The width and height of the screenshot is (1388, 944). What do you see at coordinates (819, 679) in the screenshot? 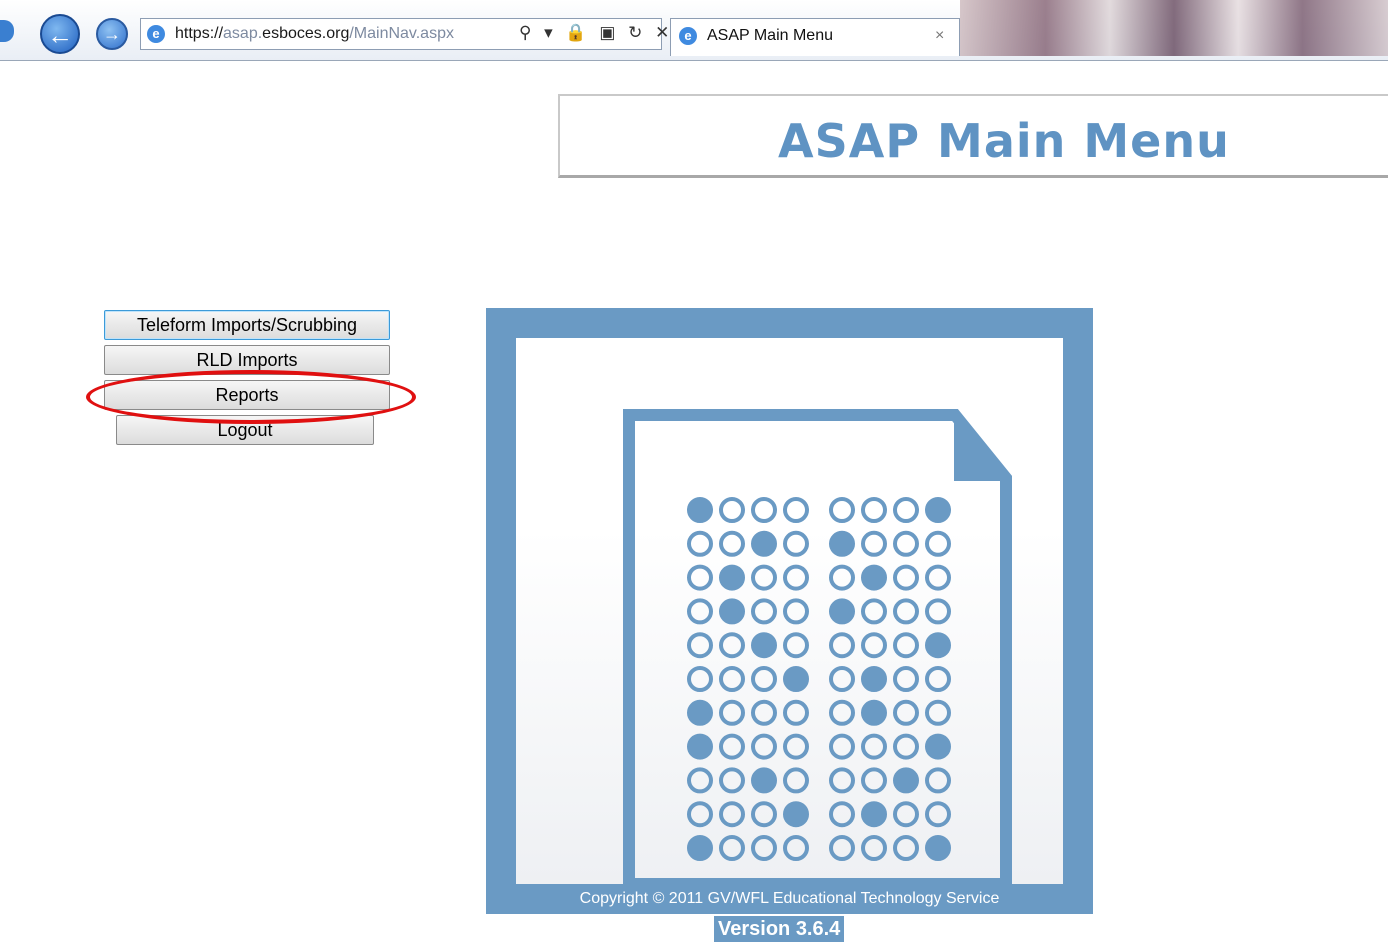
I see `bubble-grid` at bounding box center [819, 679].